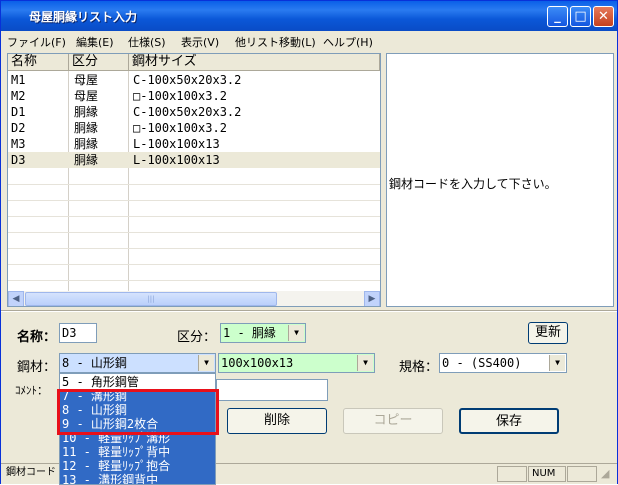  I want to click on spec-label: 規格：, so click(419, 367).